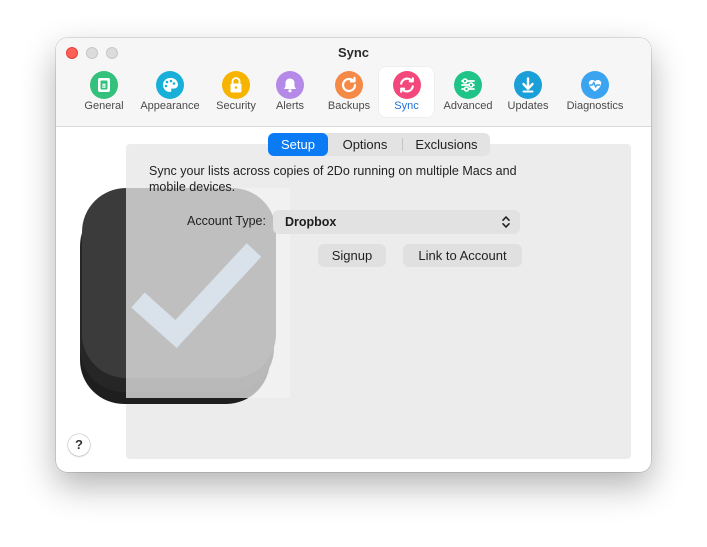  What do you see at coordinates (170, 106) in the screenshot?
I see `toolbar-label-appearance: Appearance` at bounding box center [170, 106].